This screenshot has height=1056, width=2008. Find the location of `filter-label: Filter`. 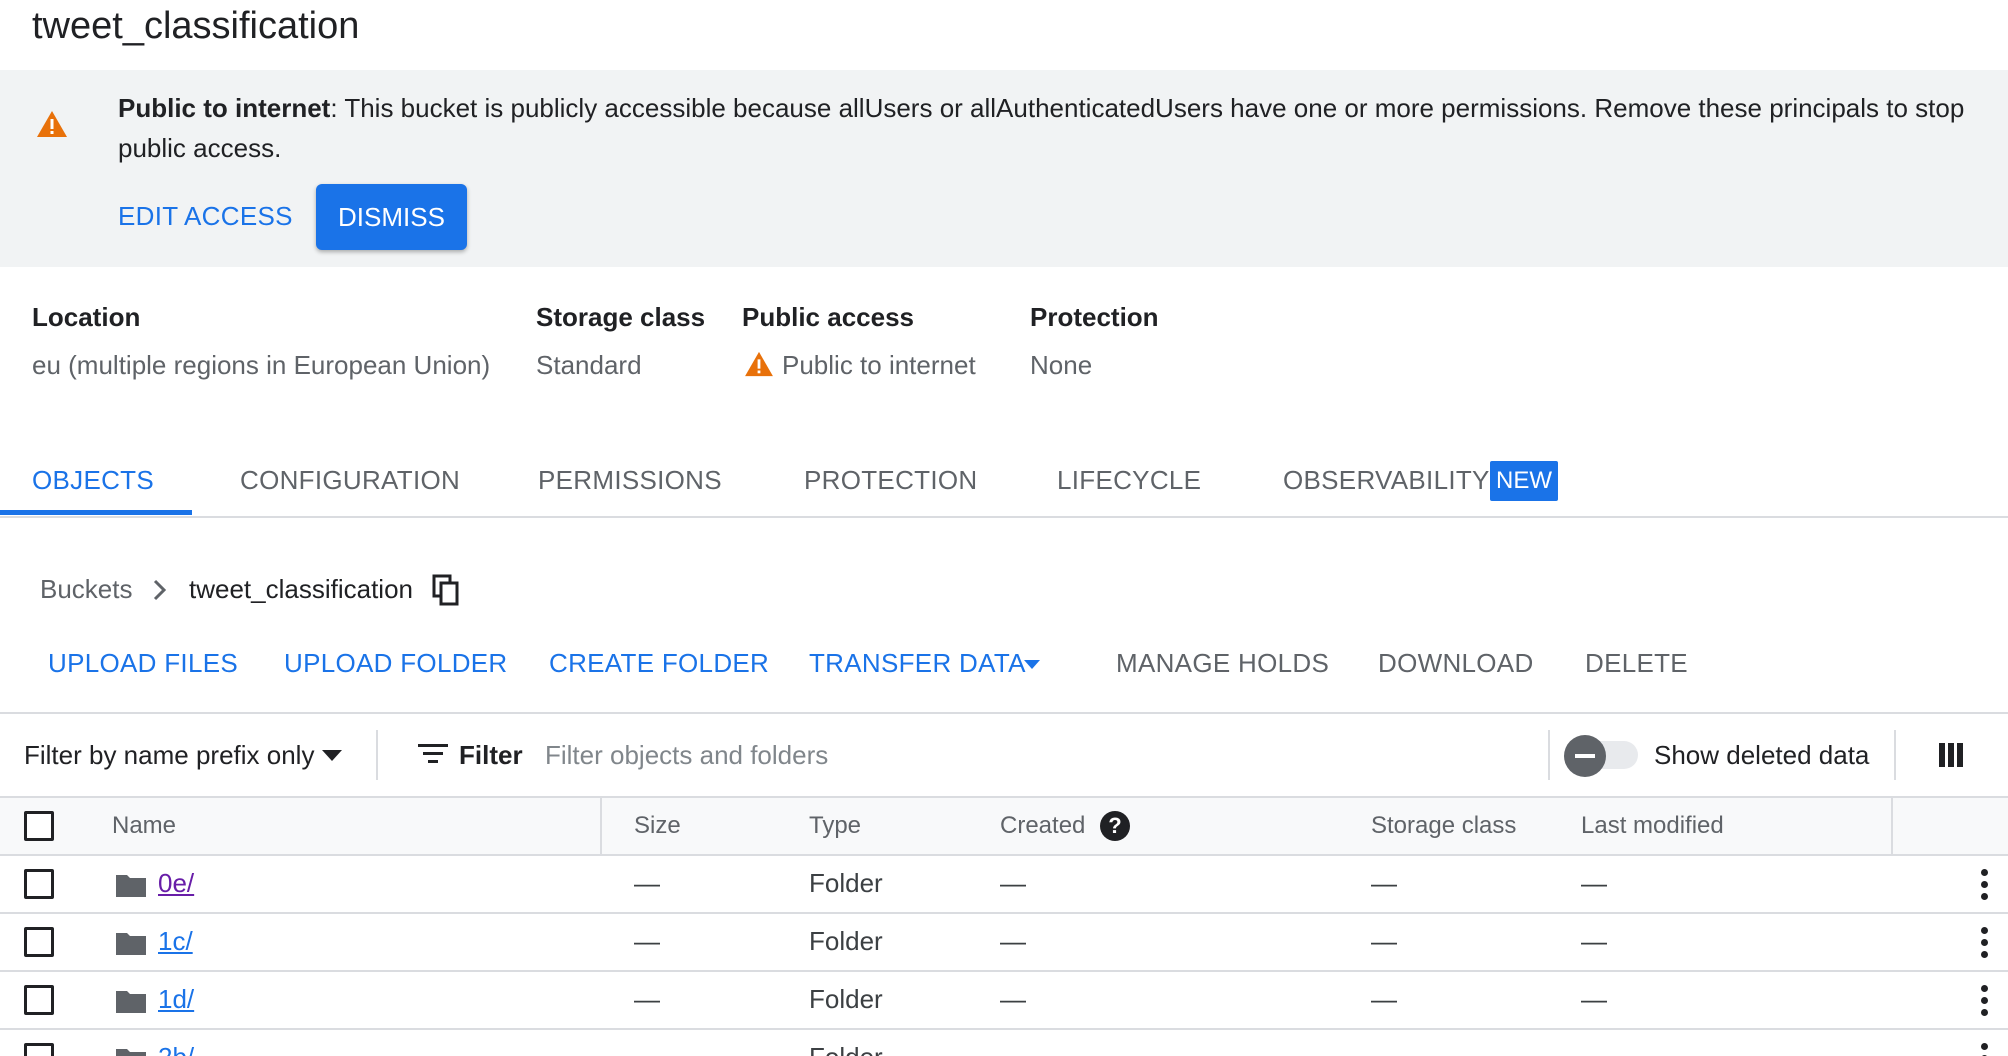

filter-label: Filter is located at coordinates (491, 755).